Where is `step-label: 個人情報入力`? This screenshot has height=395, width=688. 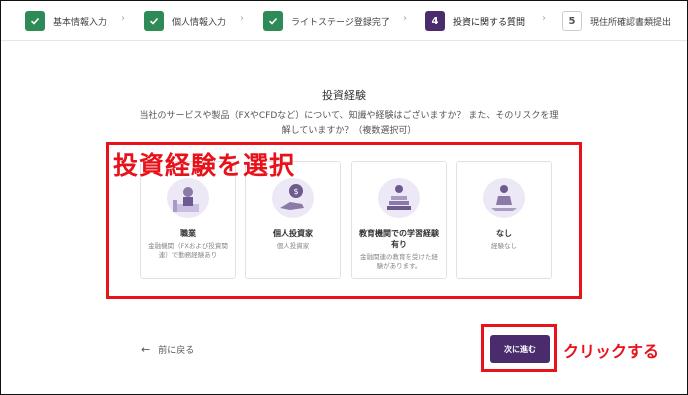 step-label: 個人情報入力 is located at coordinates (199, 22).